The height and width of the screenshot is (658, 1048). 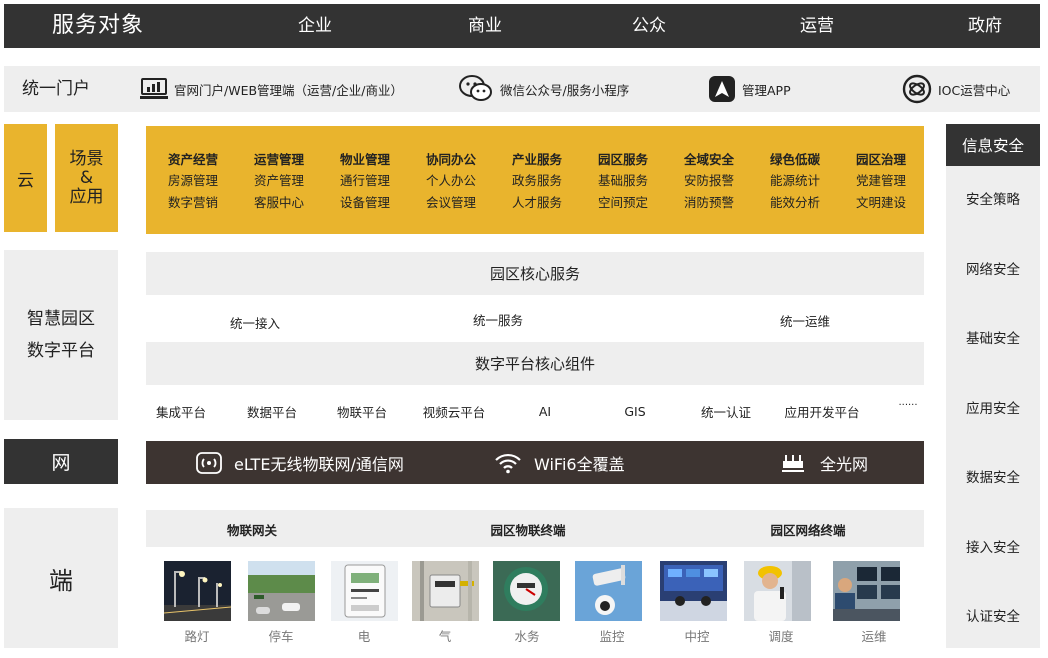 I want to click on digital-platform-label-line2: 数字平台, so click(x=61, y=351).